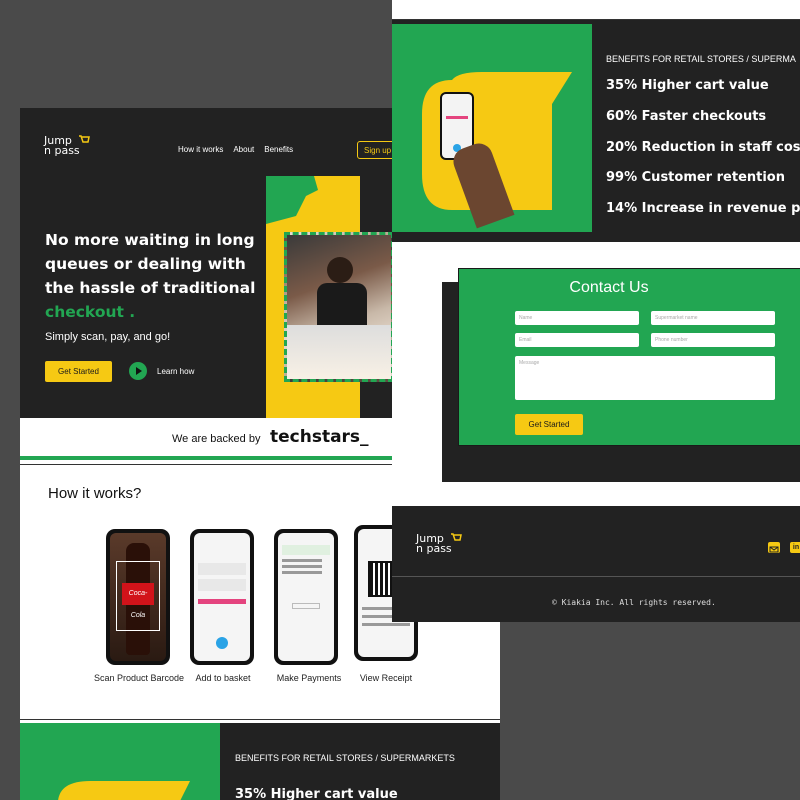  What do you see at coordinates (316, 793) in the screenshot?
I see `benefit-item-left: 35% Higher cart value` at bounding box center [316, 793].